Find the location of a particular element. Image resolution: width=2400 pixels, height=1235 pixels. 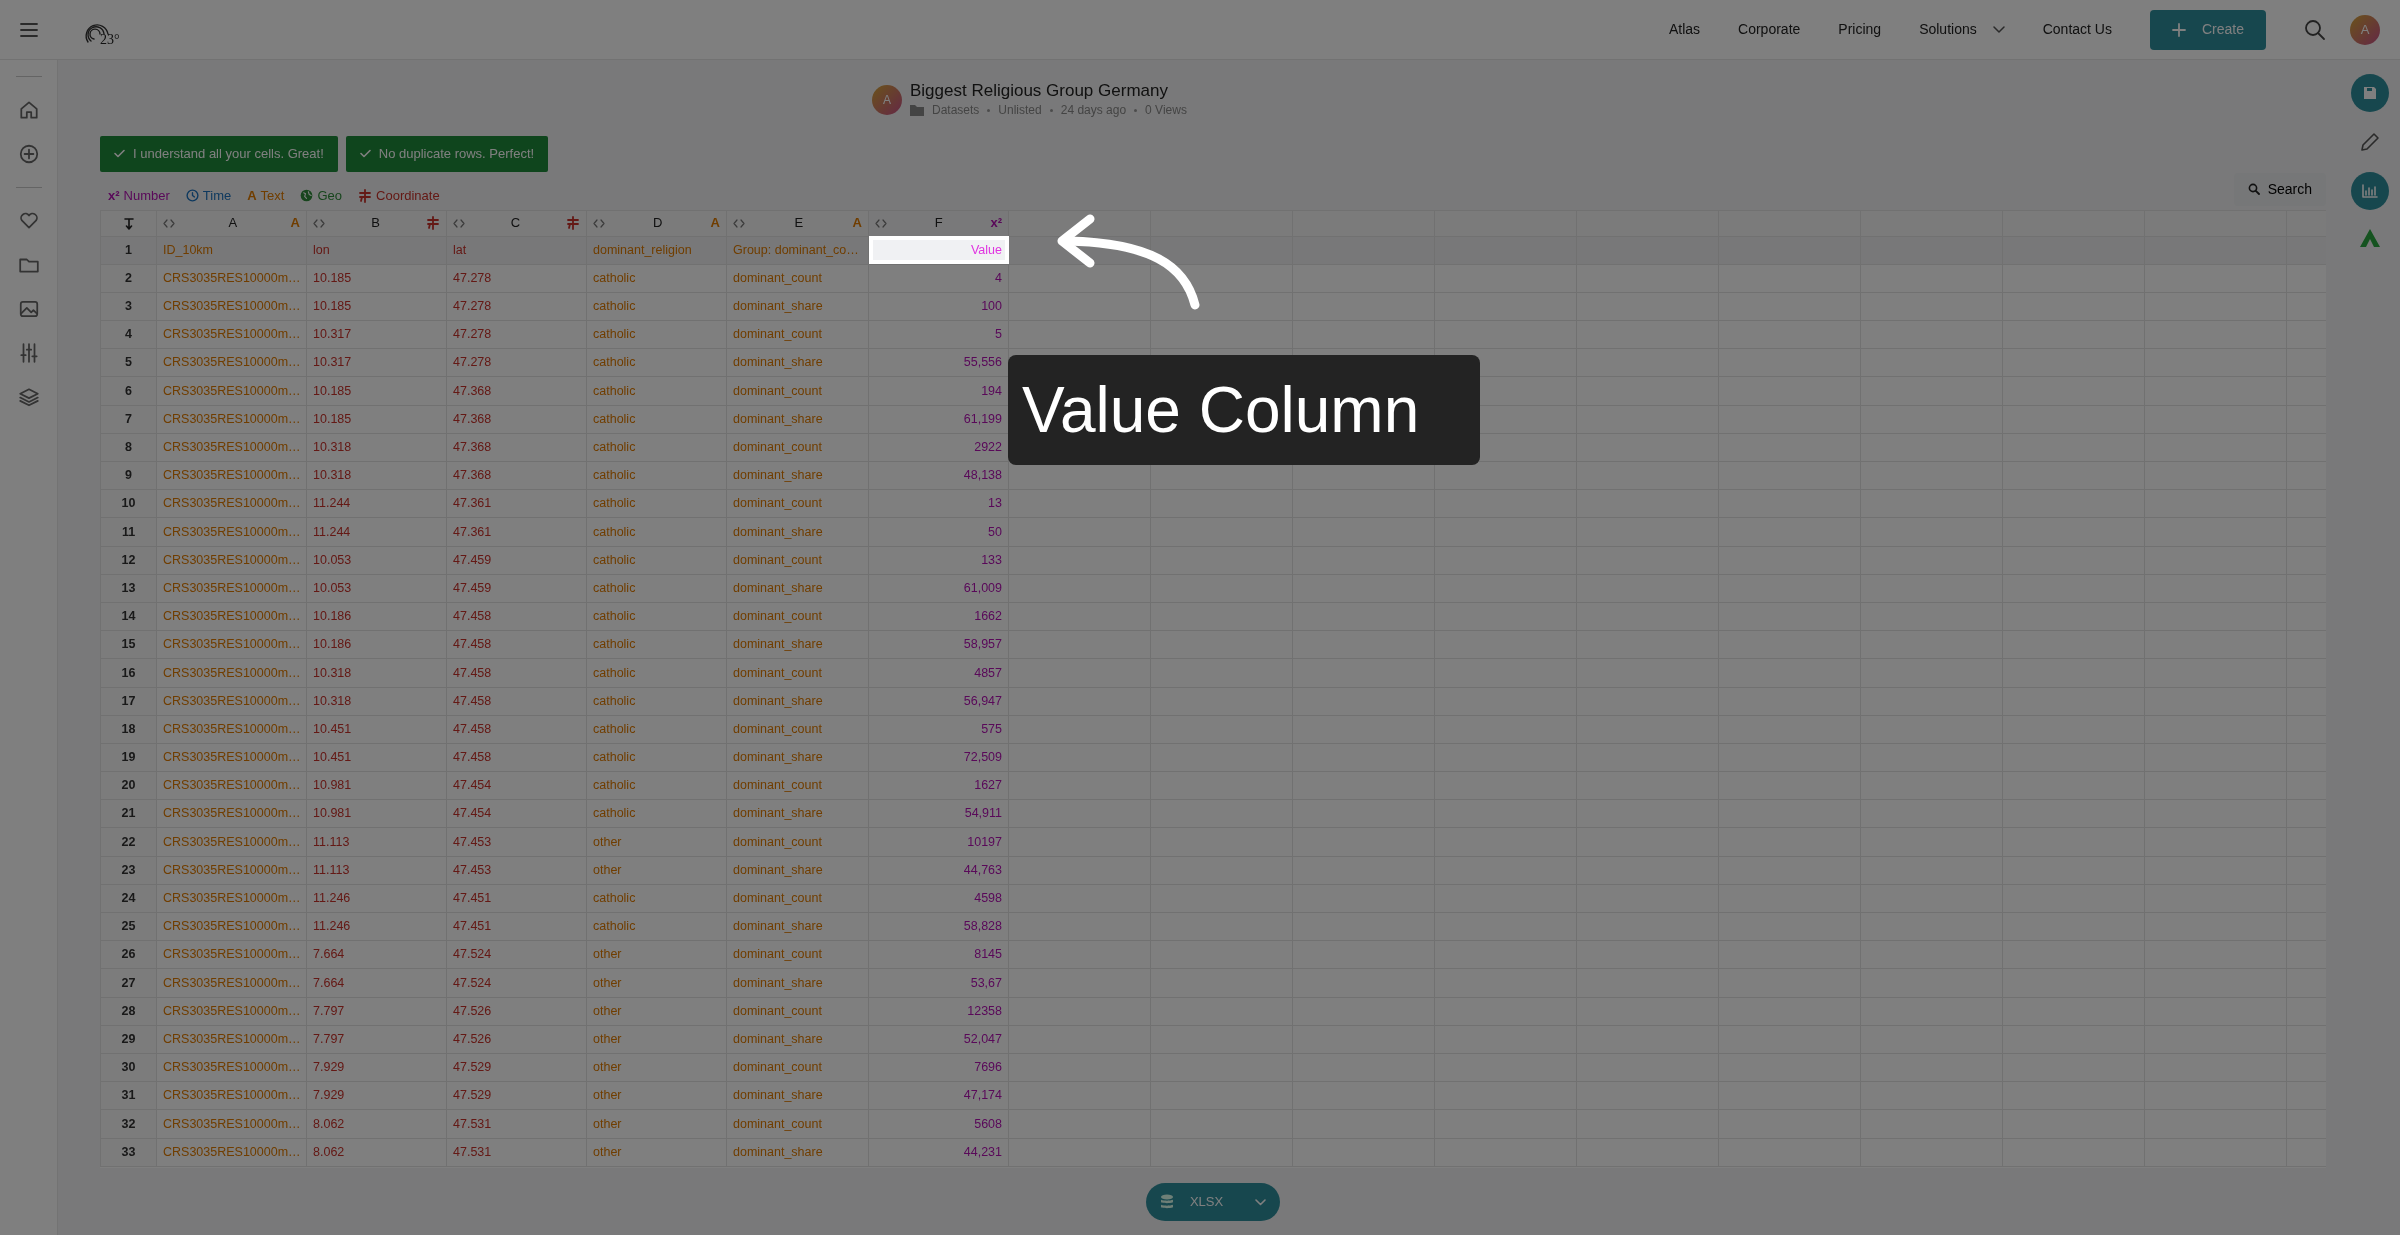

table-cell: 47.526 is located at coordinates (516, 1039).